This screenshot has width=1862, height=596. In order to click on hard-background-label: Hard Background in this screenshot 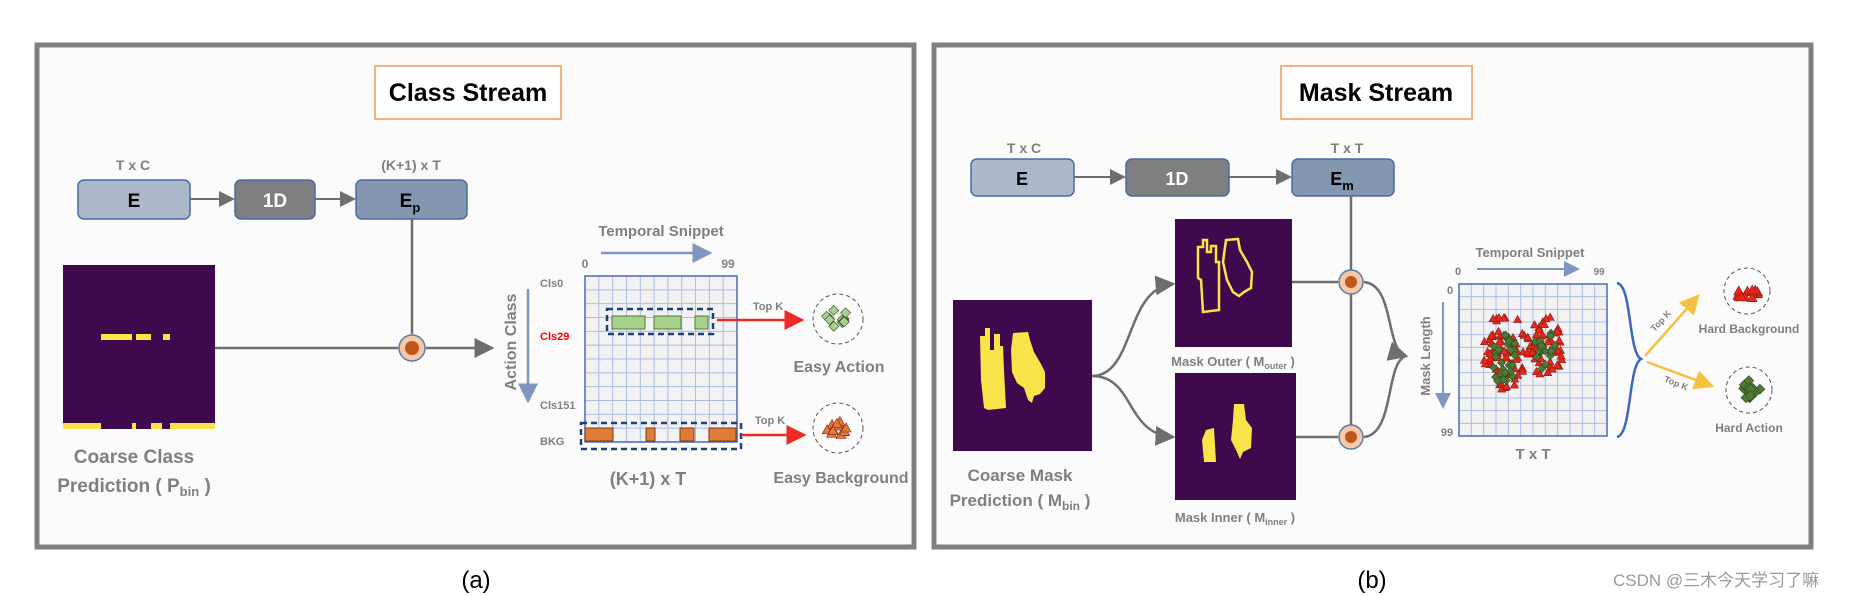, I will do `click(1749, 329)`.